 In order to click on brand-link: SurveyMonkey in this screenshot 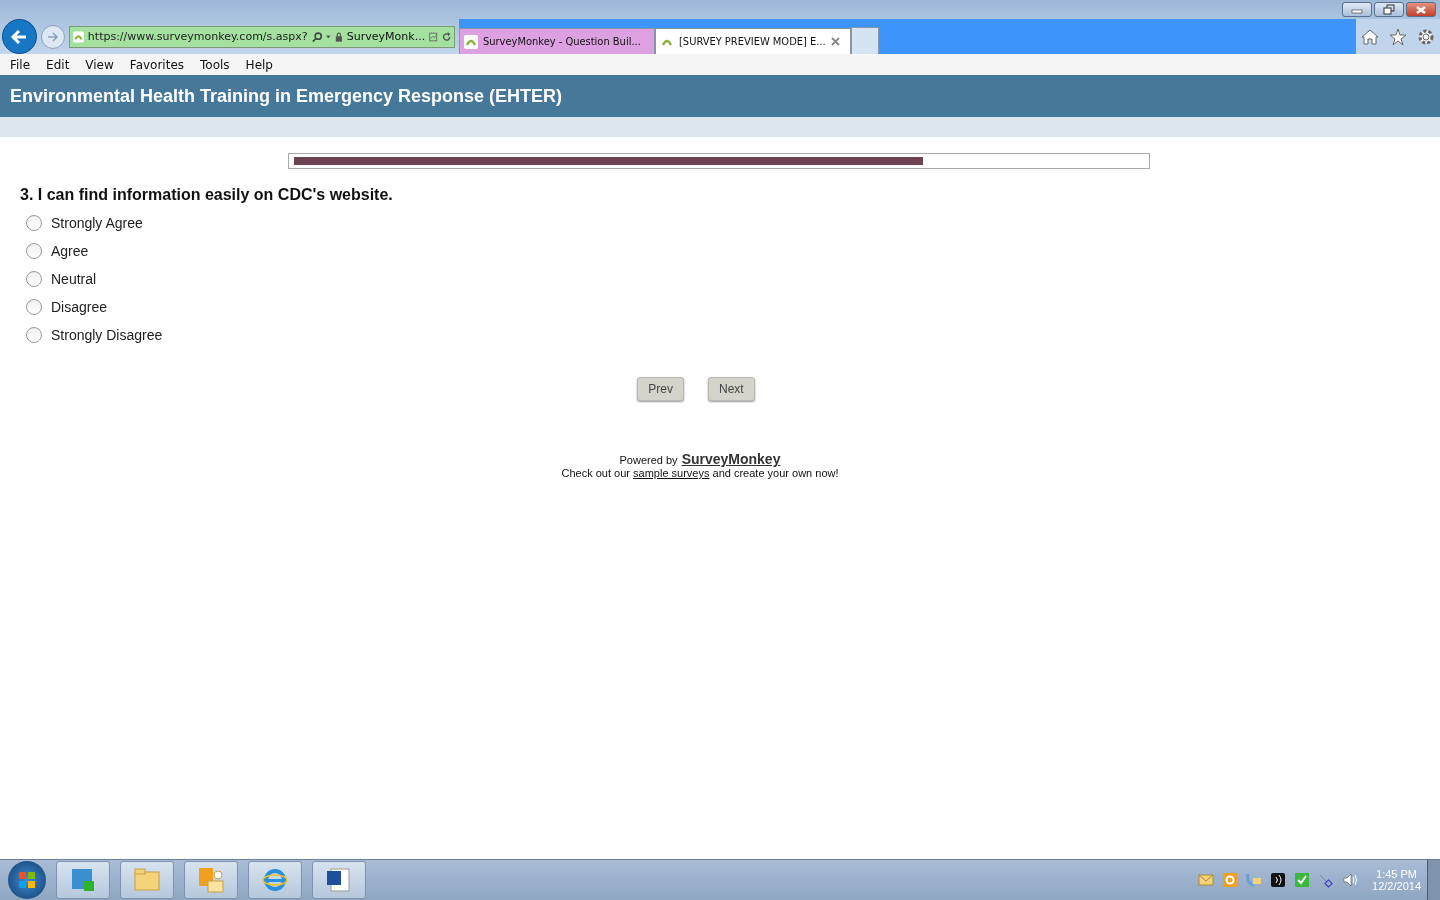, I will do `click(731, 459)`.